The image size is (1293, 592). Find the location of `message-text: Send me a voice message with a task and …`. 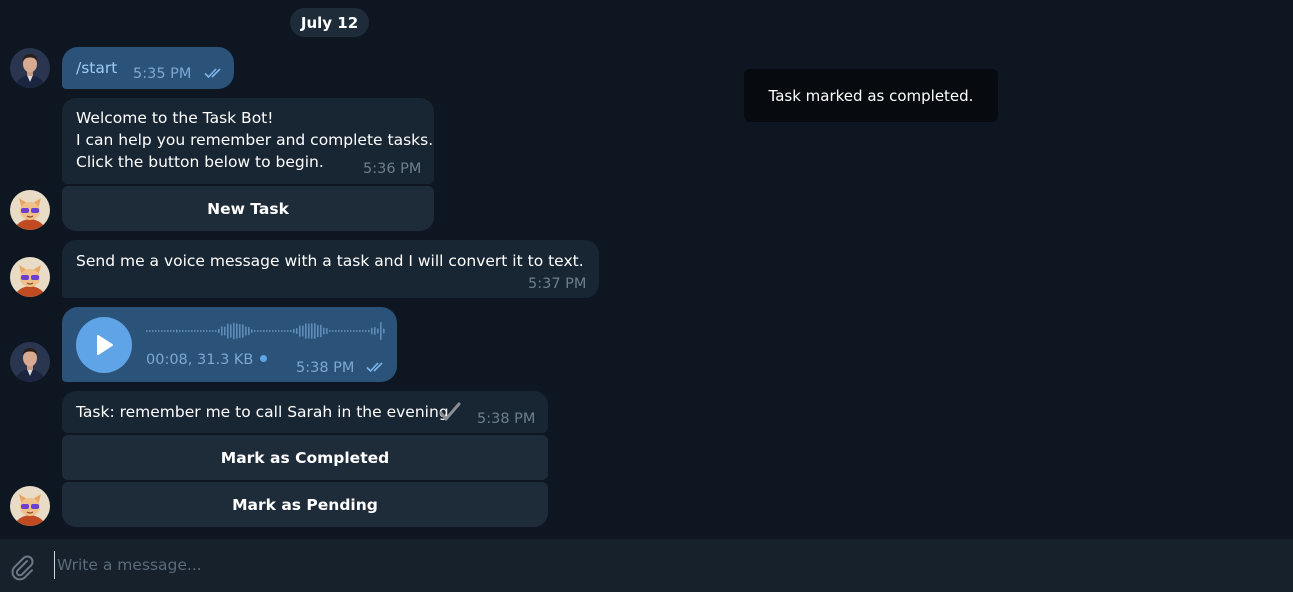

message-text: Send me a voice message with a task and … is located at coordinates (330, 261).